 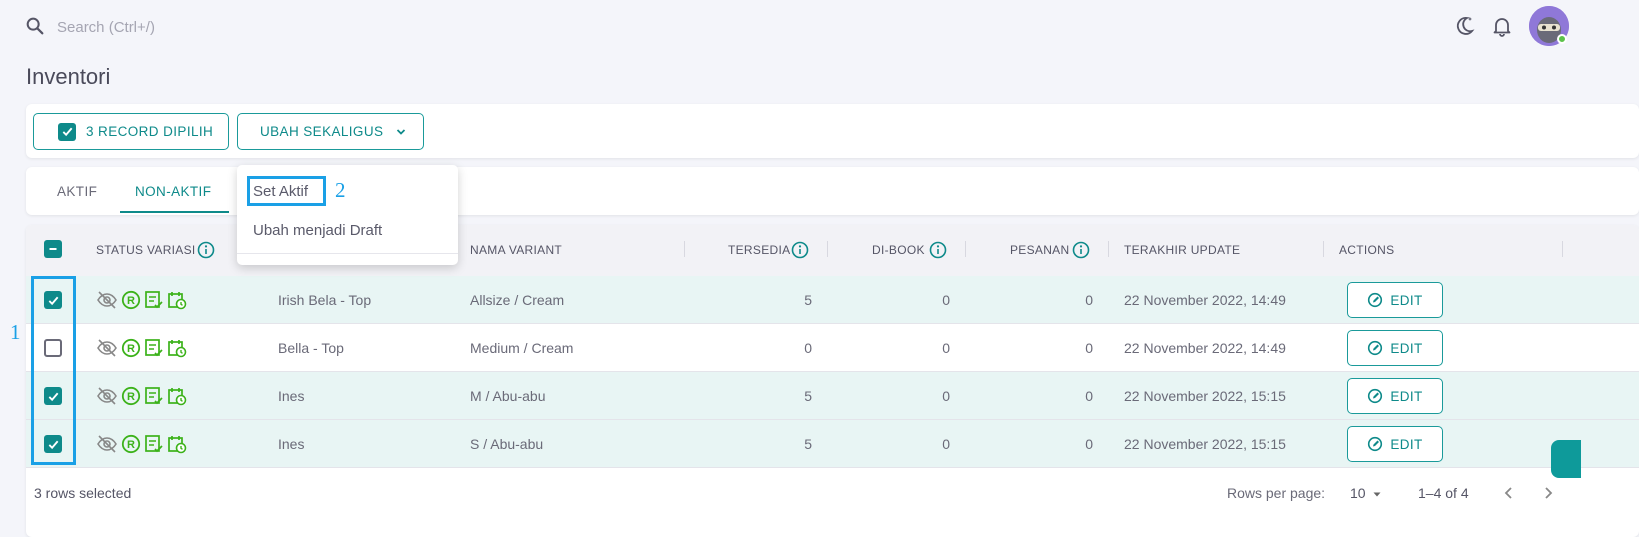 What do you see at coordinates (67, 131) in the screenshot?
I see `checkbox-checked-icon` at bounding box center [67, 131].